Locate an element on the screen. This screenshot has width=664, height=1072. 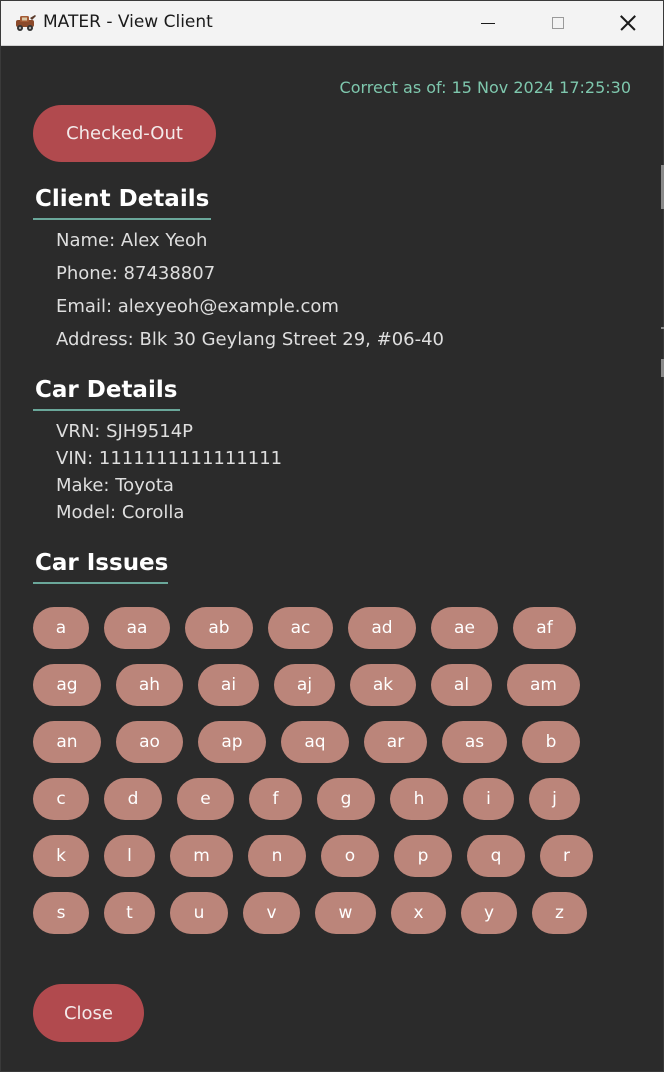
issue-tag: j is located at coordinates (554, 799).